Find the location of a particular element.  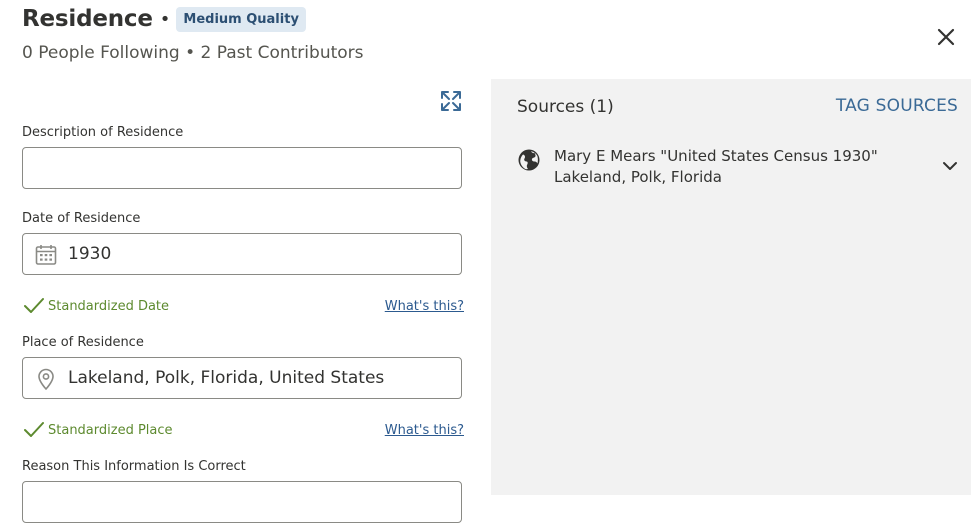

location-pin-icon is located at coordinates (46, 379).